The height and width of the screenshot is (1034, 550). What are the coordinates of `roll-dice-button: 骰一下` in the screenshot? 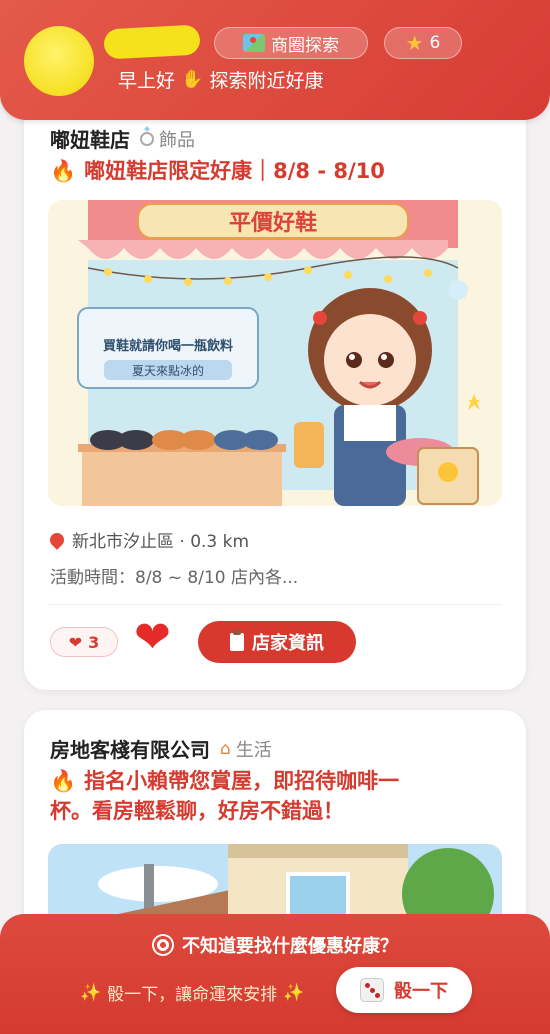 It's located at (404, 990).